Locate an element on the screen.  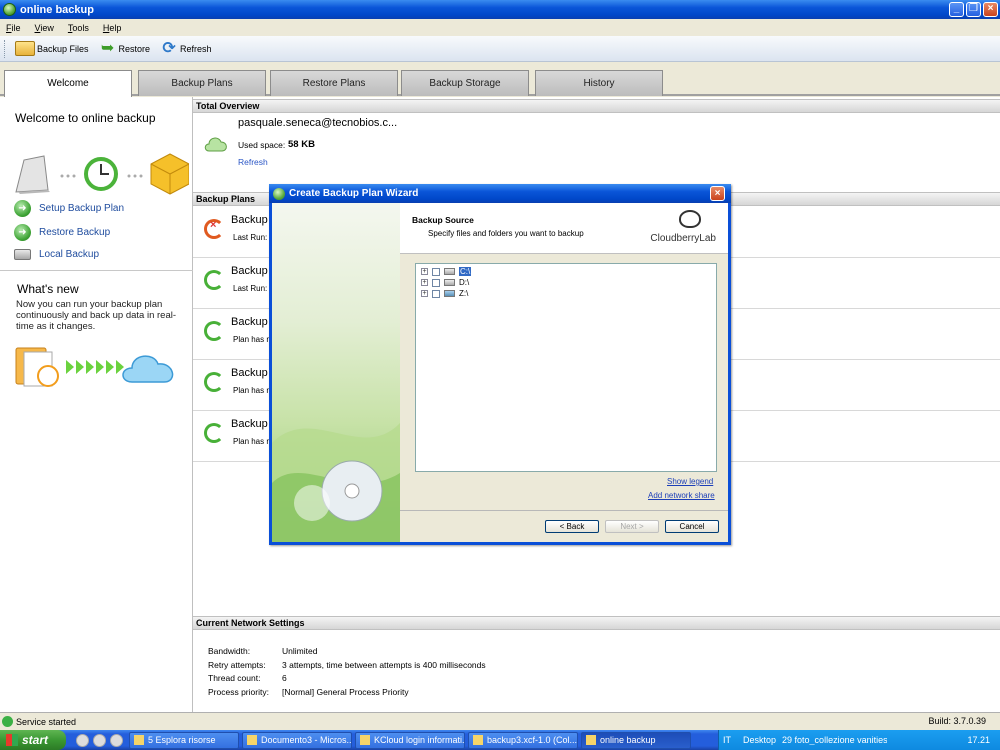
restore-button: ➥ Restore is located at coordinates (125, 49).